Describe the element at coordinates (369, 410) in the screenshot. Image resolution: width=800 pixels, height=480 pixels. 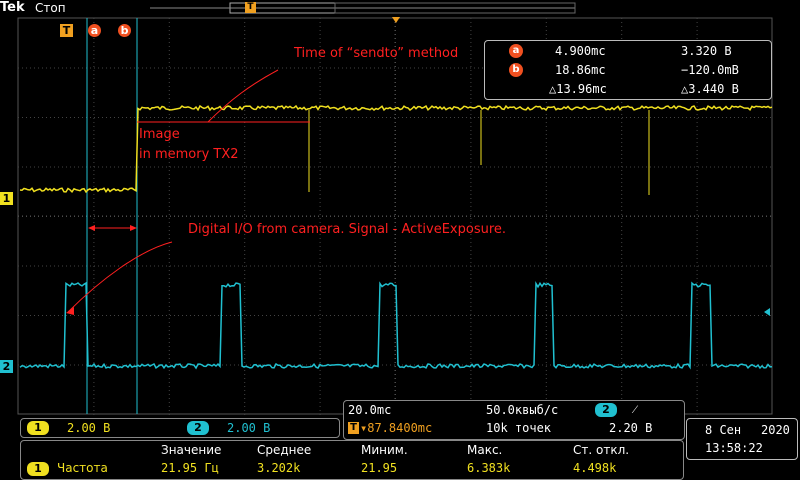
I see `timebase: 20.0mc` at that location.